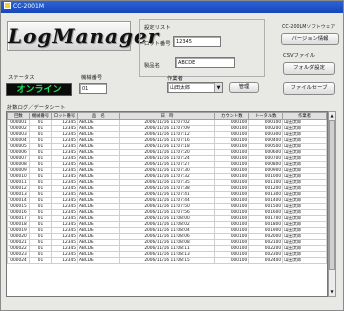 This screenshot has width=344, height=311. What do you see at coordinates (180, 88) in the screenshot?
I see `operator-select-value: 山田太郎` at bounding box center [180, 88].